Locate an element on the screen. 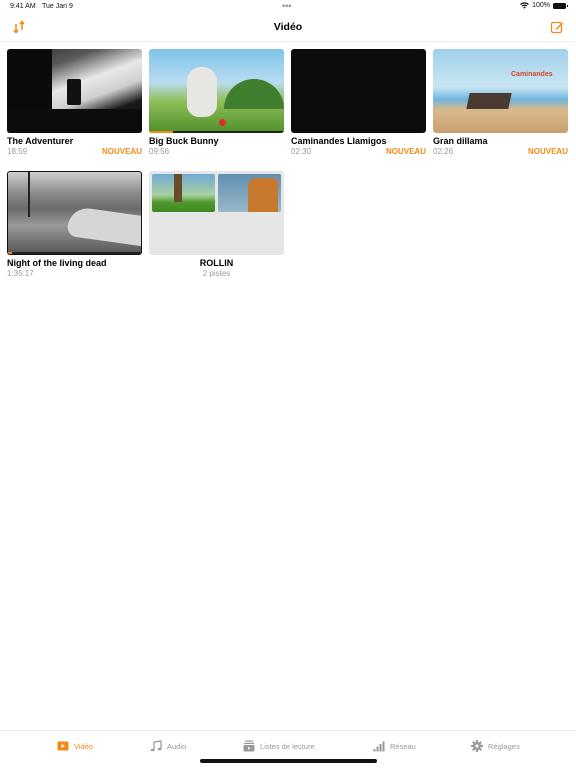 This screenshot has width=576, height=768. tab-playlists: Listes de lecture is located at coordinates (279, 746).